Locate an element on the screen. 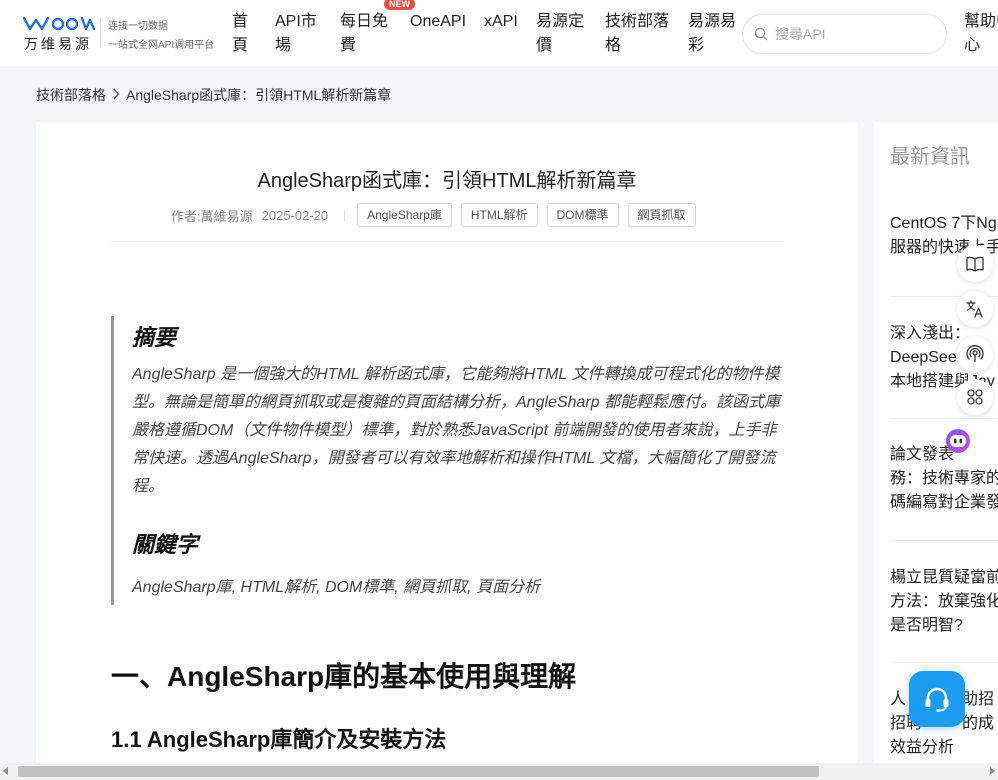 The image size is (998, 780). breadcrumb: 技術部落格 AngleSharp函式庫：引領HTML解析新篇章 is located at coordinates (213, 95).